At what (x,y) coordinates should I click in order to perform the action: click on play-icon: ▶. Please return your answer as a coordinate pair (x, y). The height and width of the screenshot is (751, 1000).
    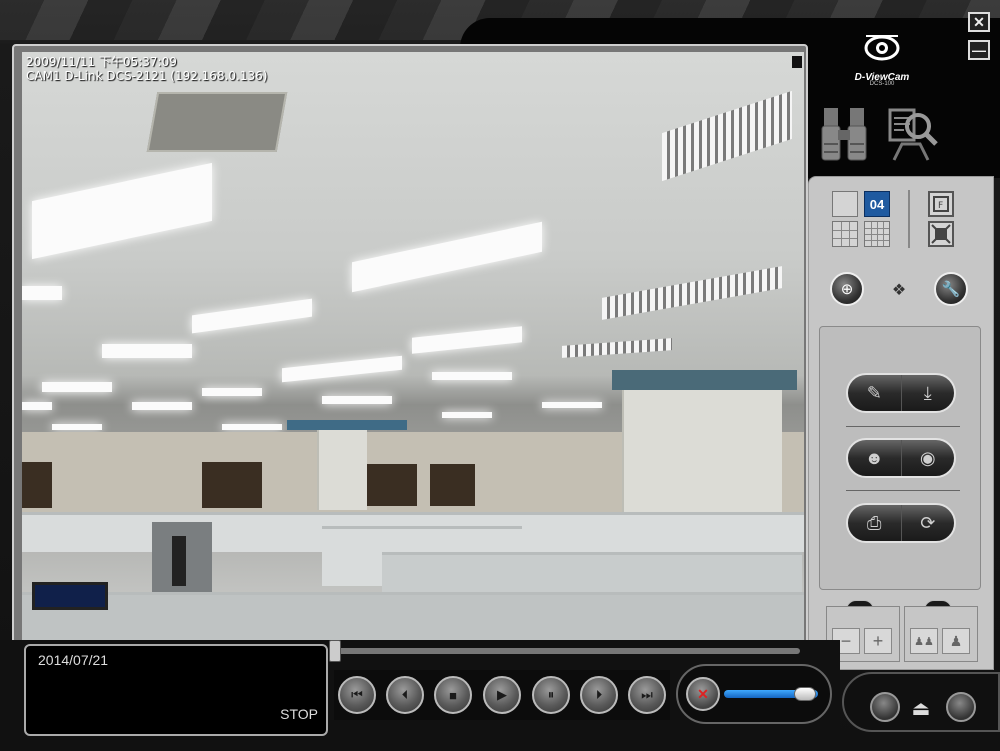
    Looking at the image, I should click on (502, 694).